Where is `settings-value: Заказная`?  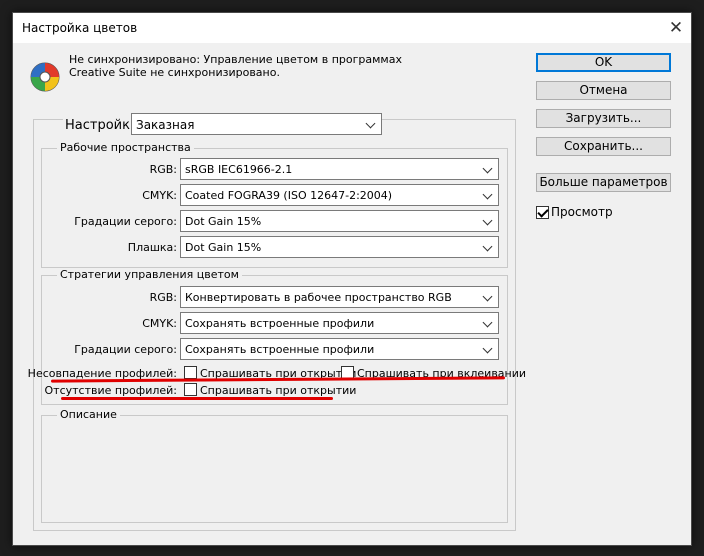 settings-value: Заказная is located at coordinates (165, 125).